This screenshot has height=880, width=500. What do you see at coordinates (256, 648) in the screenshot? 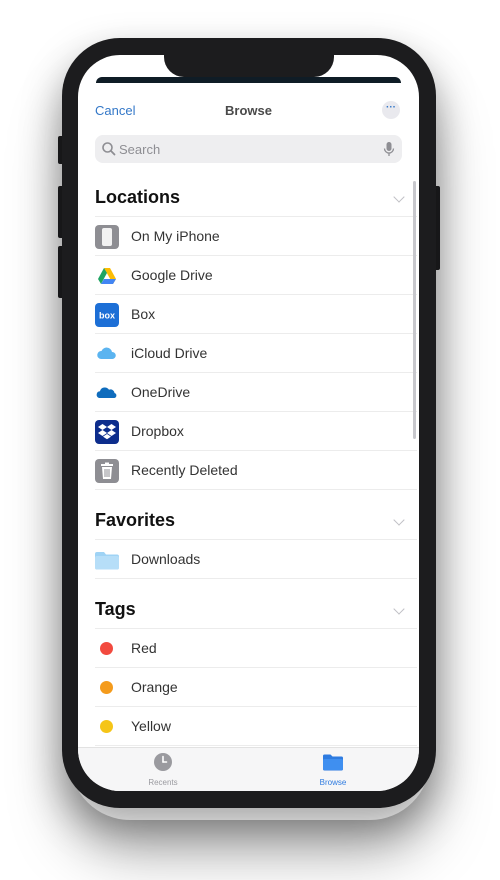
I see `tag-item-red: Red` at bounding box center [256, 648].